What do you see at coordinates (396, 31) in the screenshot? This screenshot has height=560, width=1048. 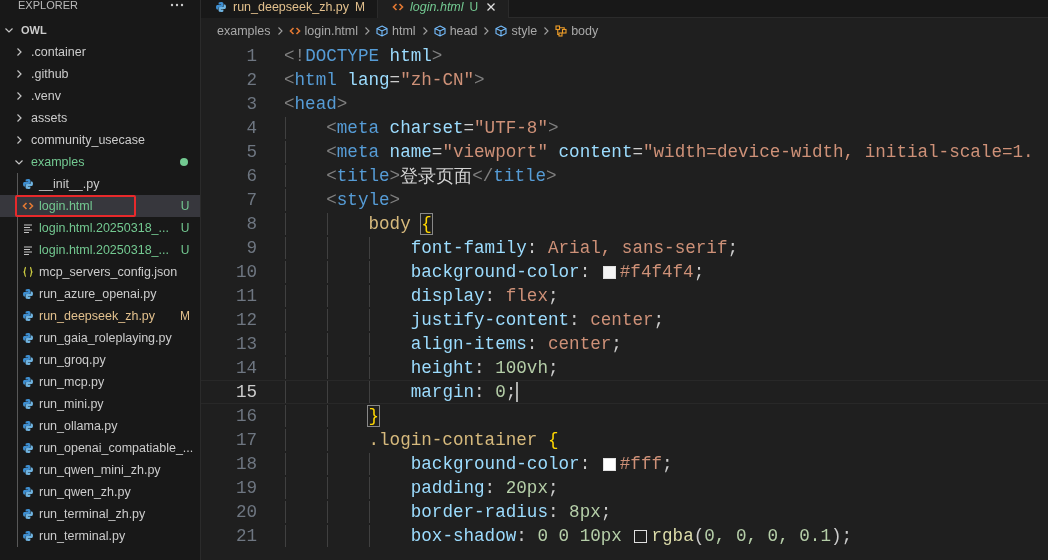 I see `breadcrumb-item: html` at bounding box center [396, 31].